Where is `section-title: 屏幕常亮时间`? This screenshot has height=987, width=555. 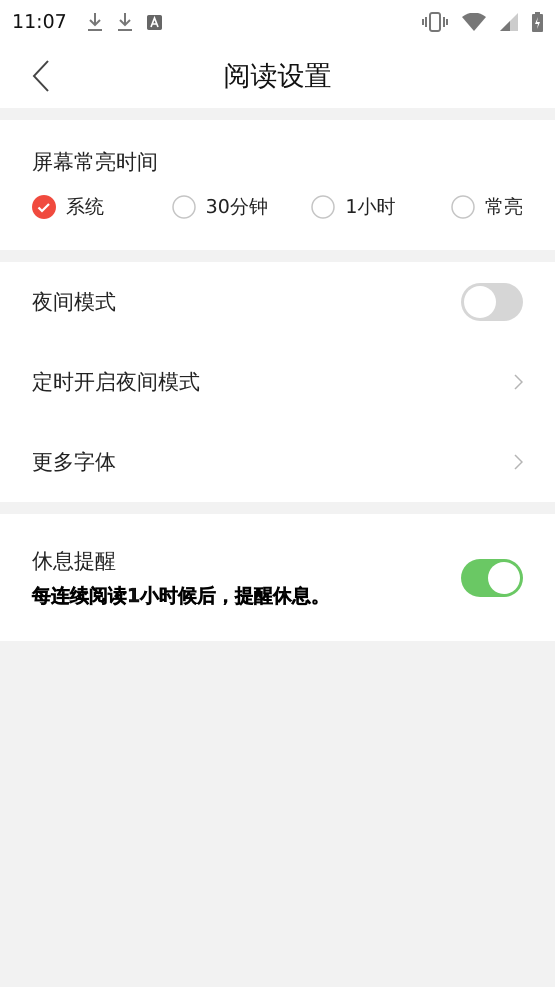
section-title: 屏幕常亮时间 is located at coordinates (95, 162).